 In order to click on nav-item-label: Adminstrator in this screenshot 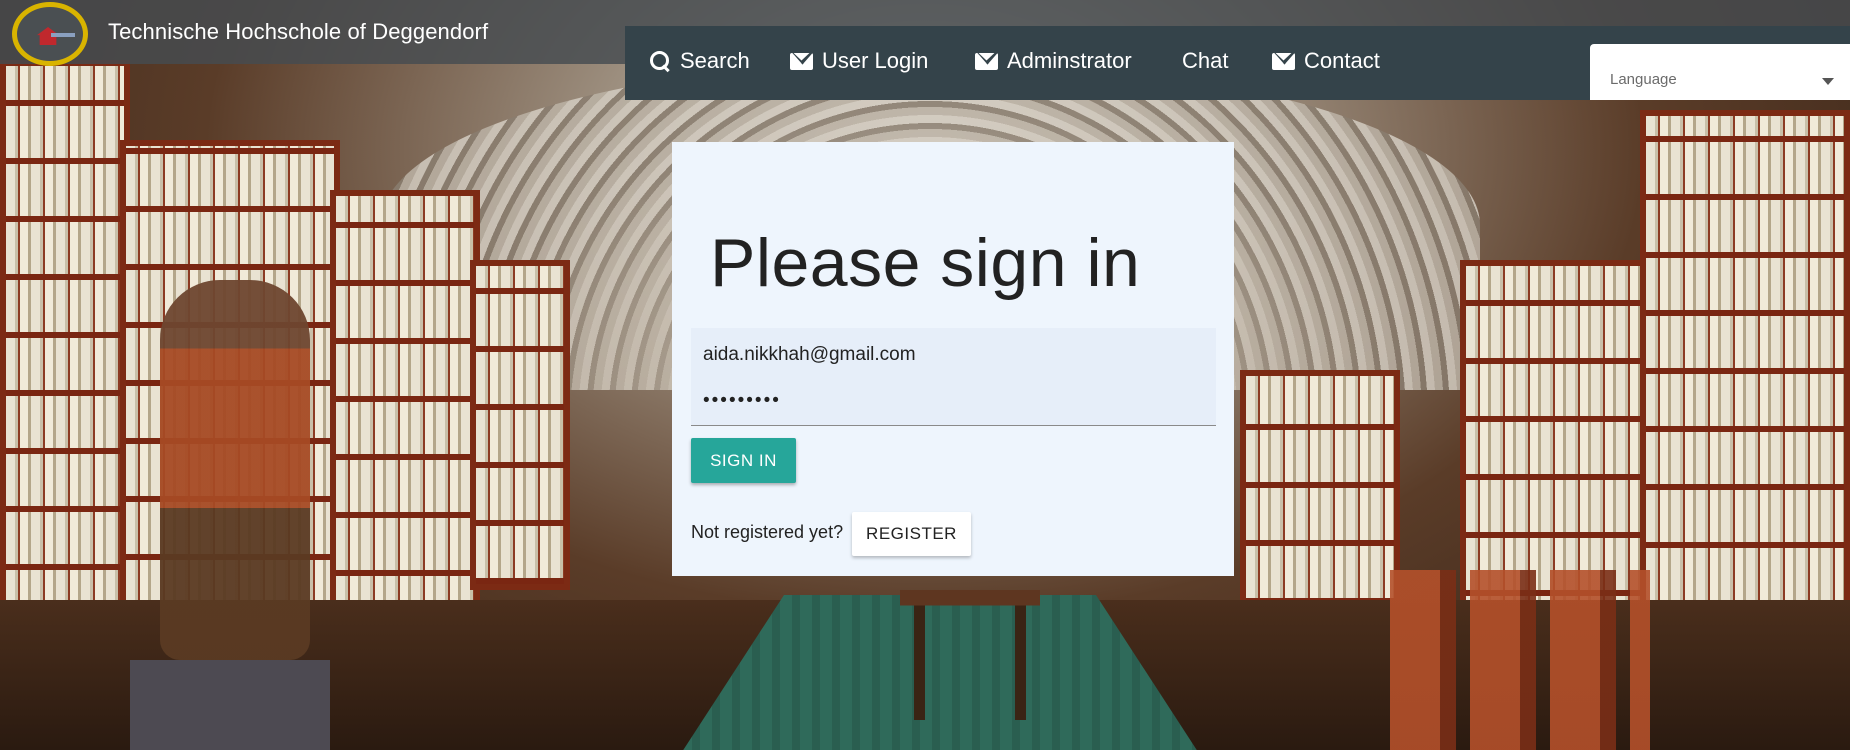, I will do `click(1069, 60)`.